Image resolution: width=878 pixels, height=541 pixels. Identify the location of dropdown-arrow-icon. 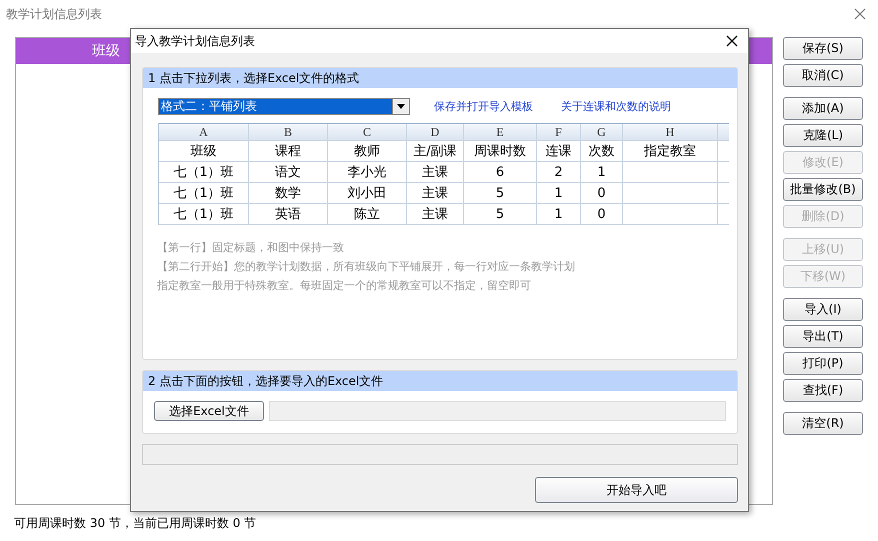
(401, 106).